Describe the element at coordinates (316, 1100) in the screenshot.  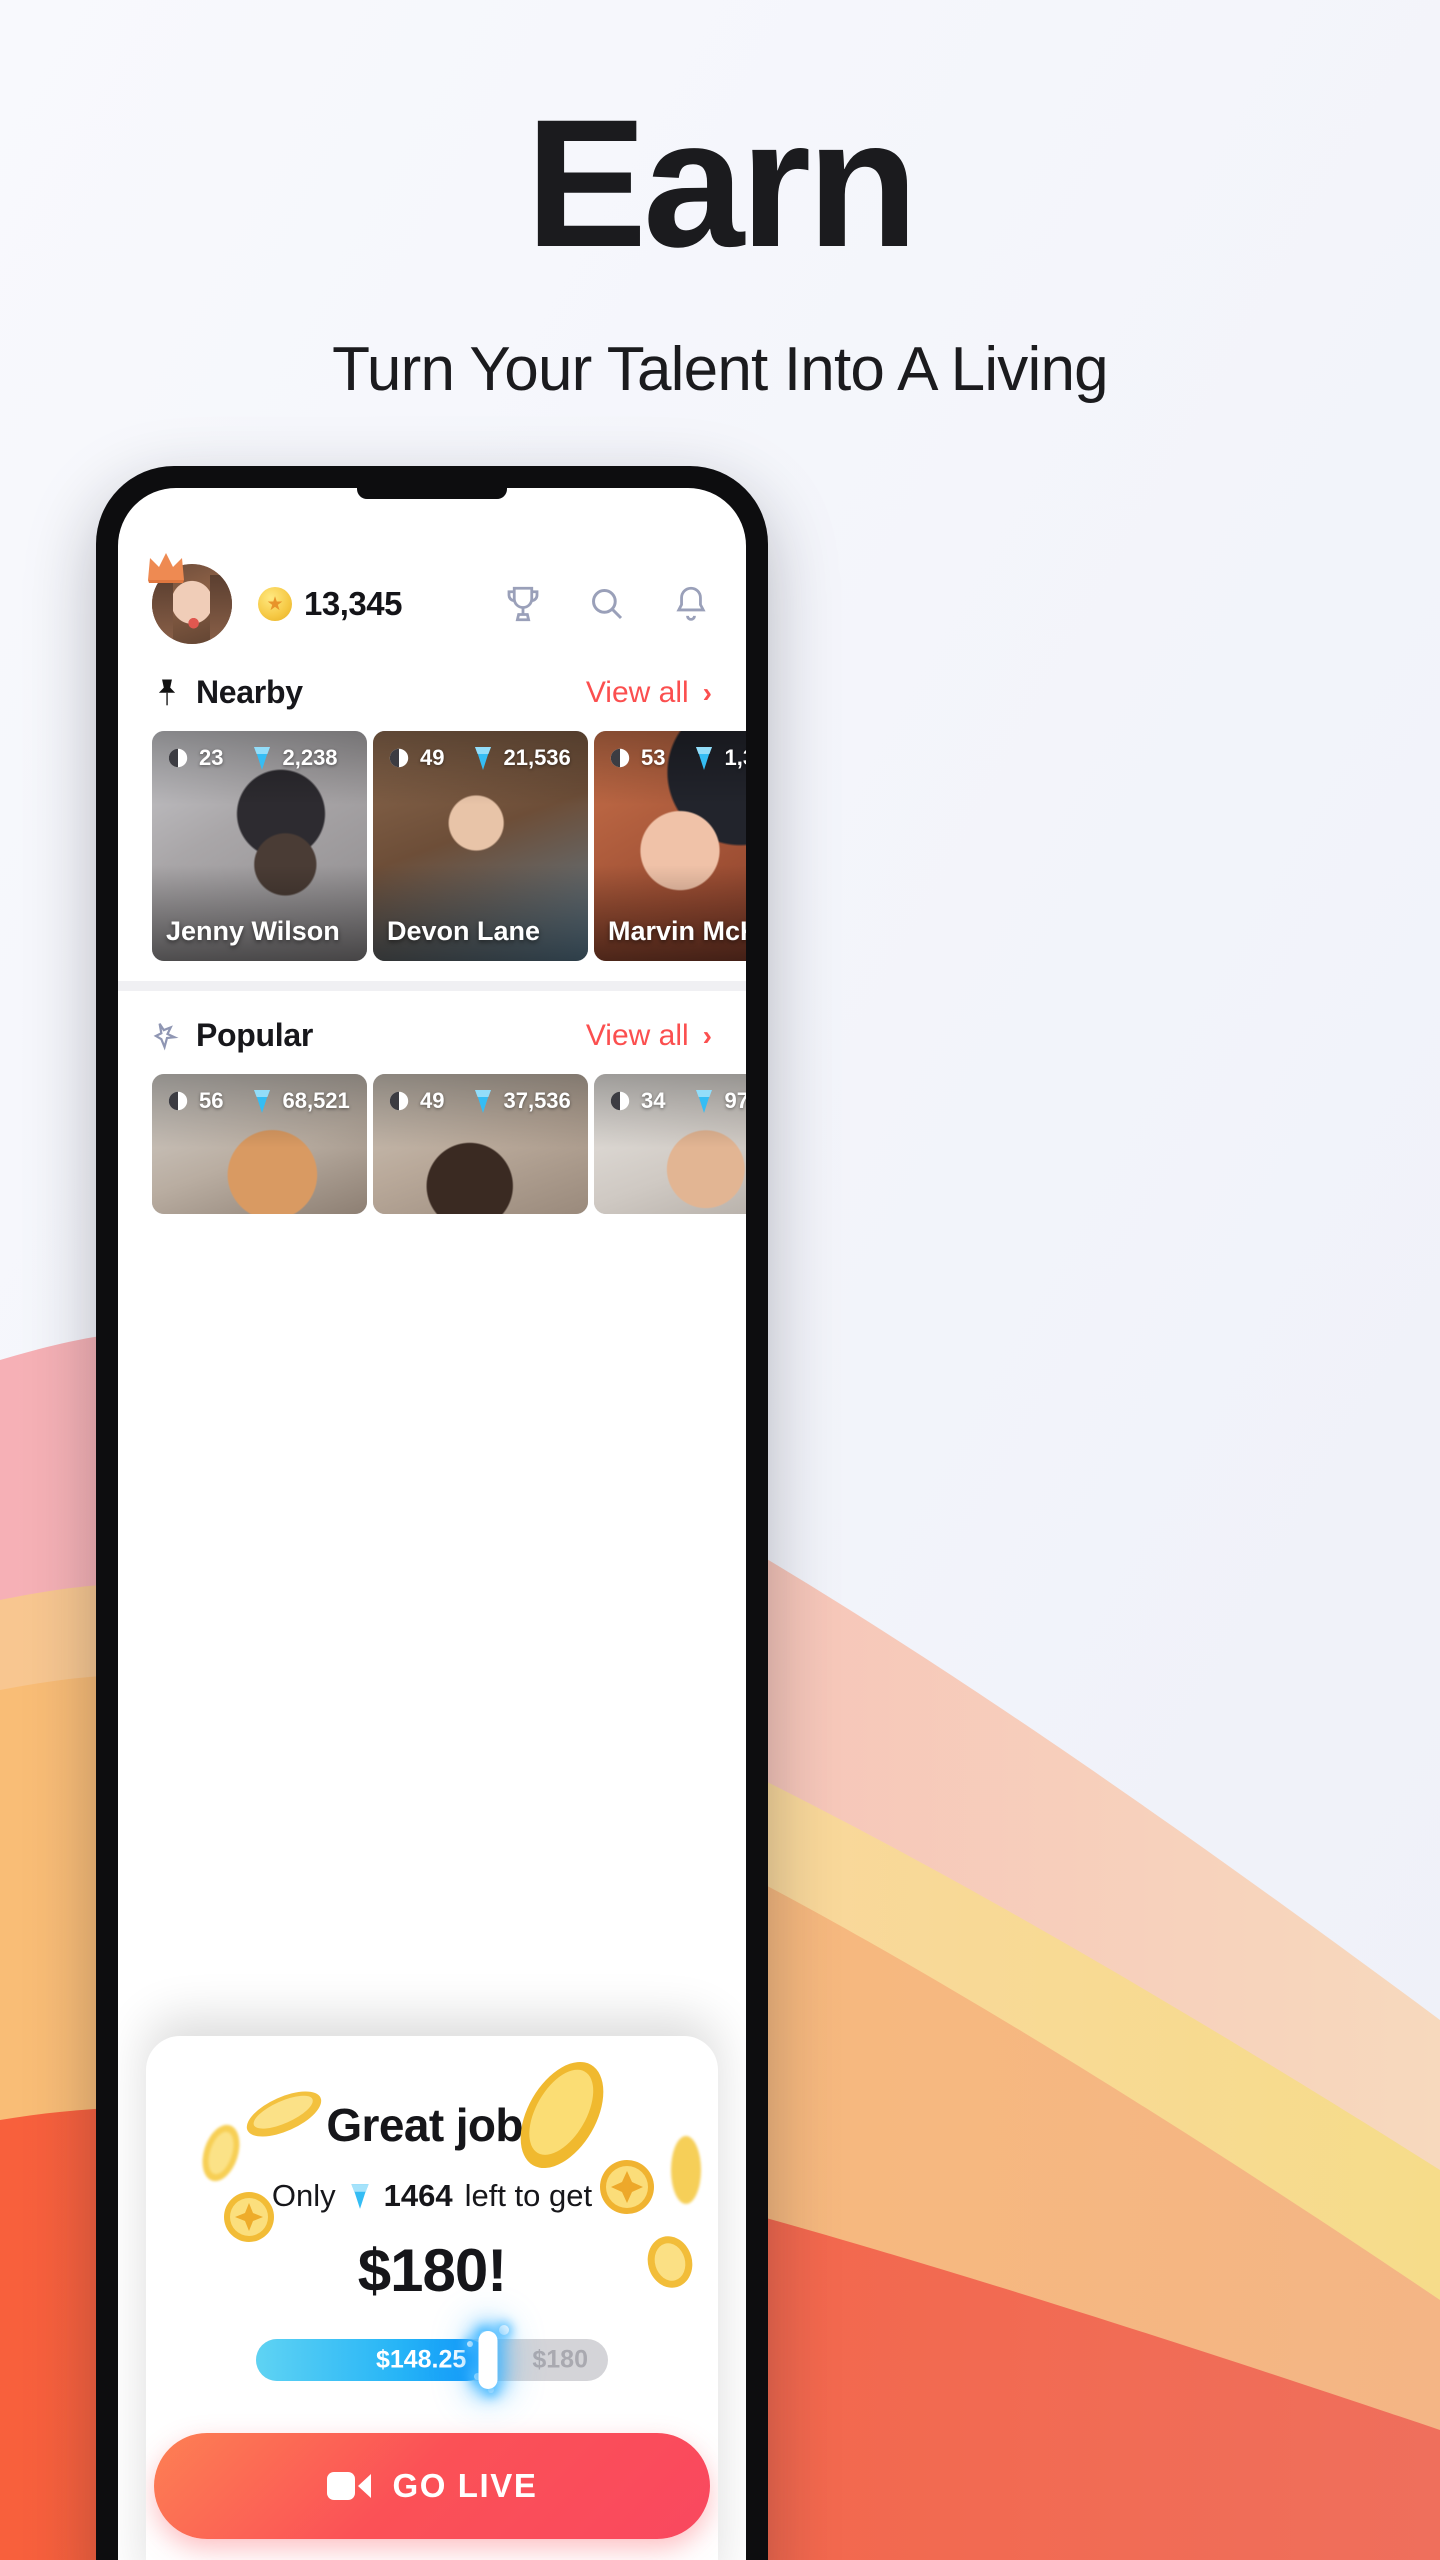
I see `gems-count: 68,521` at that location.